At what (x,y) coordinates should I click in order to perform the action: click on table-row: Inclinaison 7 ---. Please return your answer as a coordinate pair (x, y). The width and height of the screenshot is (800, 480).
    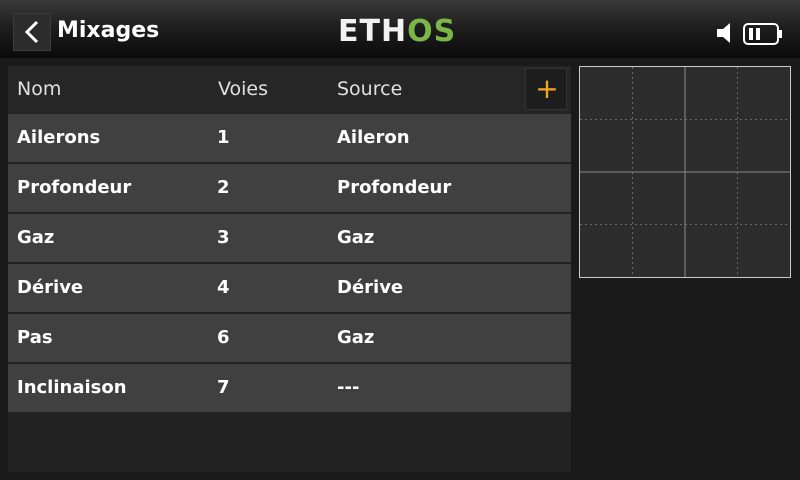
    Looking at the image, I should click on (289, 388).